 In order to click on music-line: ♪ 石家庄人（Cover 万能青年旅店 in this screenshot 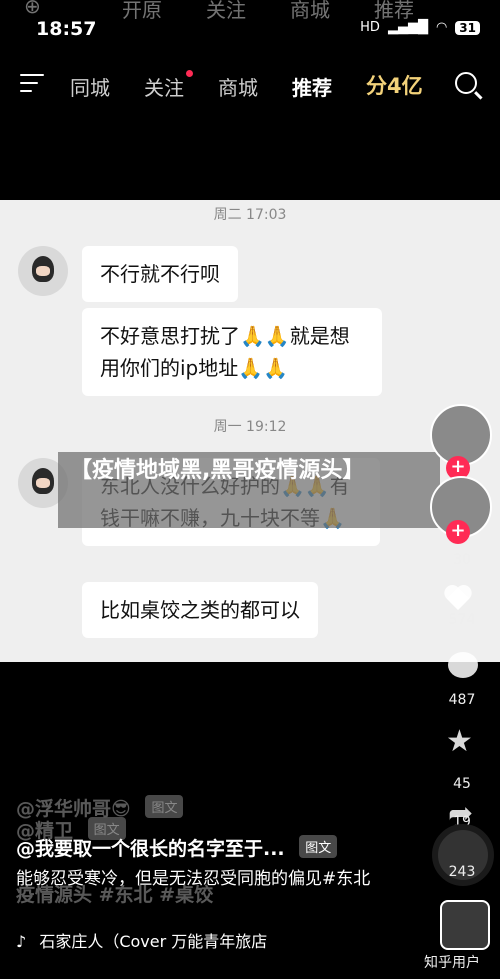, I will do `click(141, 940)`.